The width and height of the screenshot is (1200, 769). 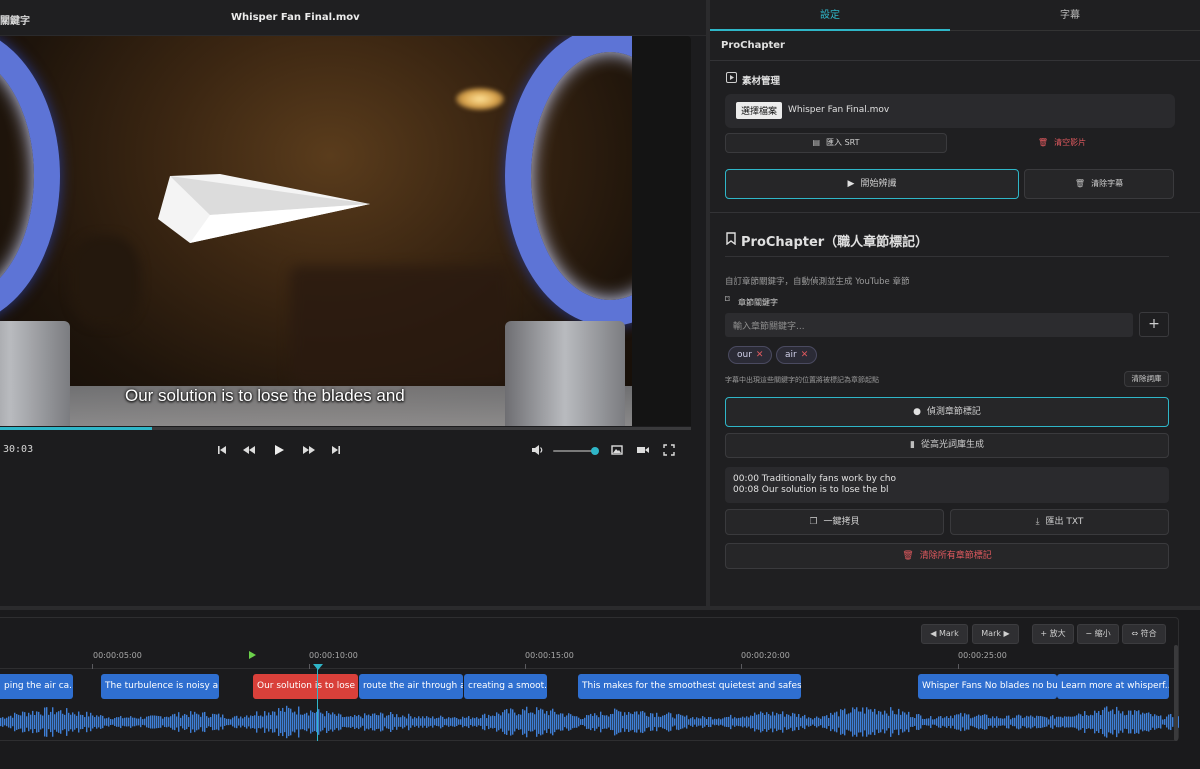 What do you see at coordinates (279, 450) in the screenshot?
I see `play-icon` at bounding box center [279, 450].